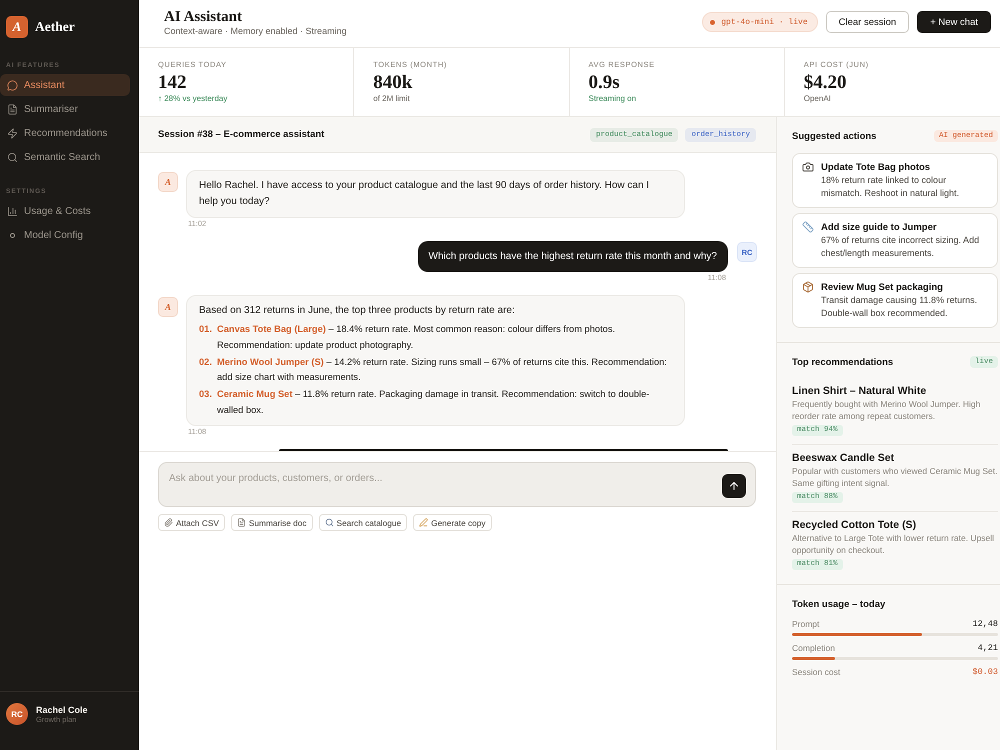 The height and width of the screenshot is (750, 1000). What do you see at coordinates (65, 85) in the screenshot?
I see `nav-item: Assistant` at bounding box center [65, 85].